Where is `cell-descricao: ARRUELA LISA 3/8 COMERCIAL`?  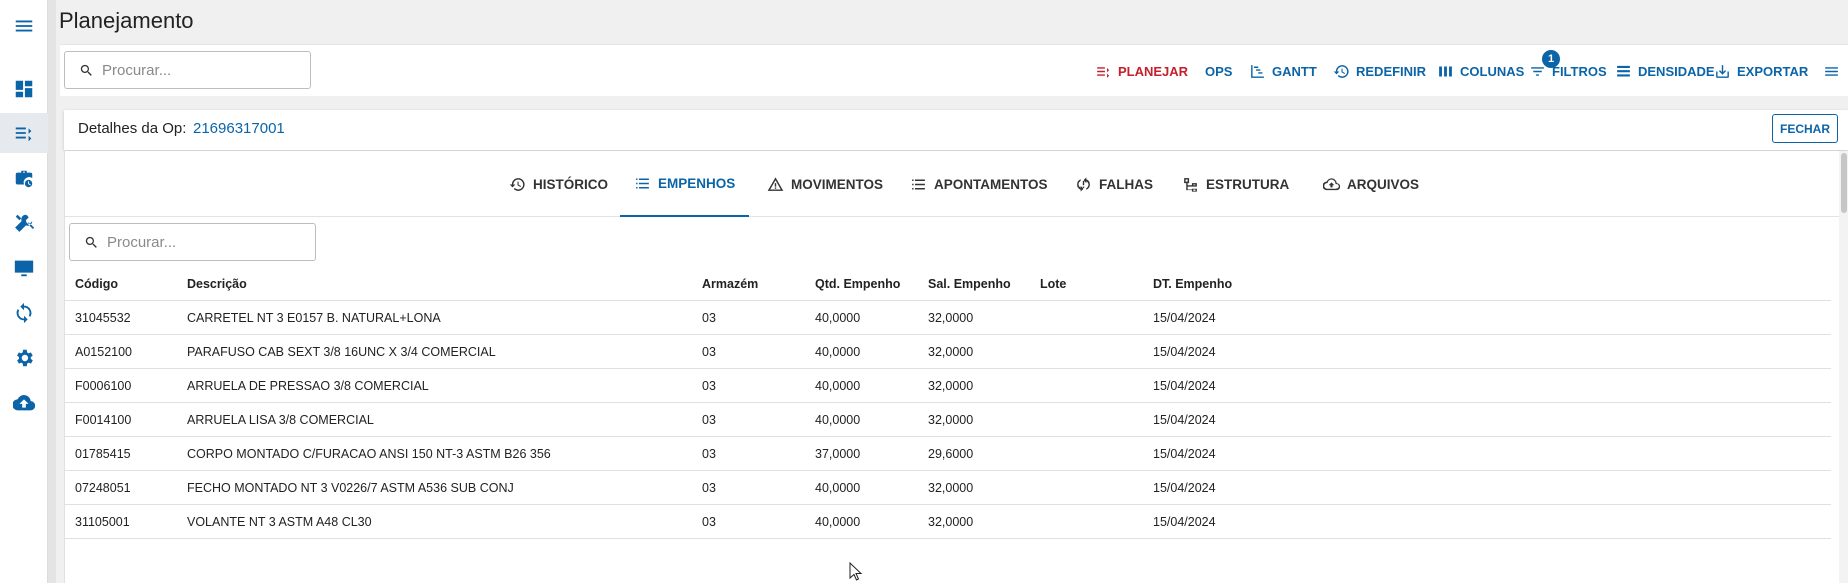
cell-descricao: ARRUELA LISA 3/8 COMERCIAL is located at coordinates (280, 420).